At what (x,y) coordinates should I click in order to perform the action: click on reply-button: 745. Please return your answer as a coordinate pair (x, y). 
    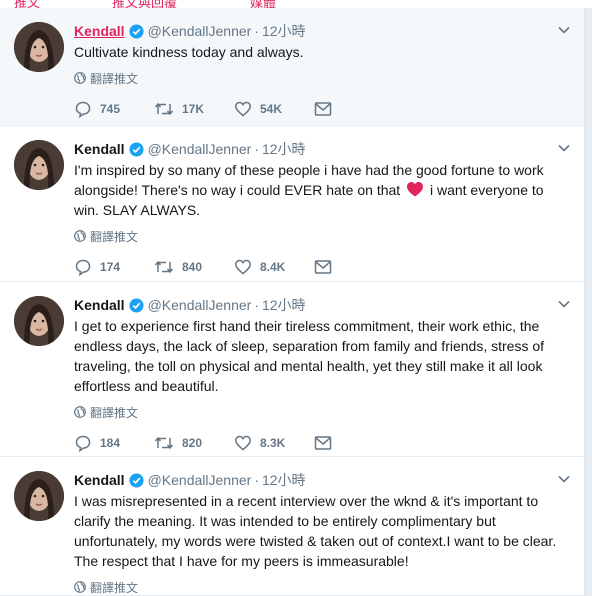
    Looking at the image, I should click on (114, 109).